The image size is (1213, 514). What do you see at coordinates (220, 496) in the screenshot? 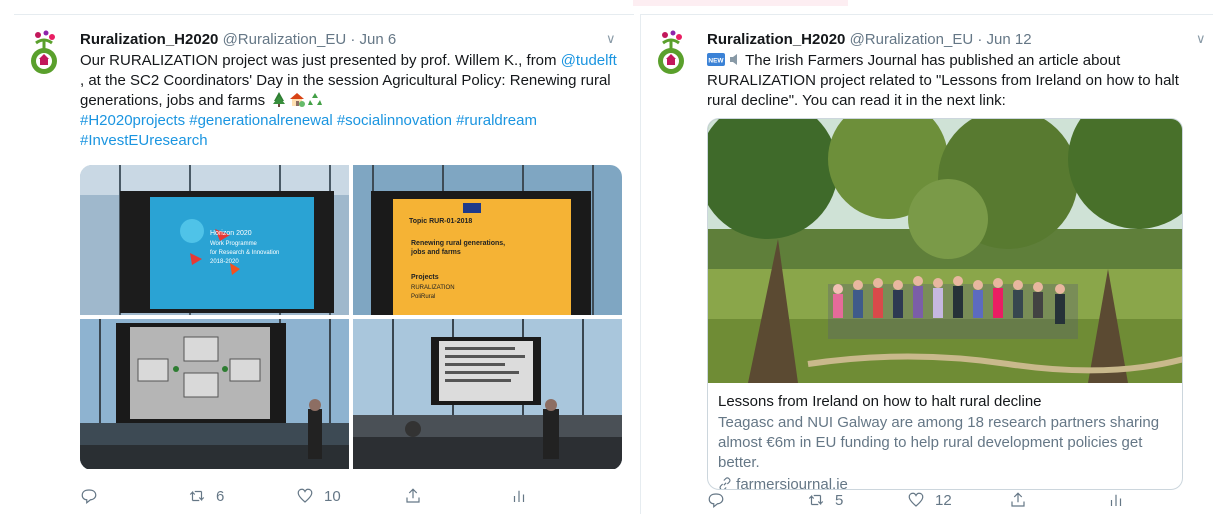
I see `retweet-count: 6` at bounding box center [220, 496].